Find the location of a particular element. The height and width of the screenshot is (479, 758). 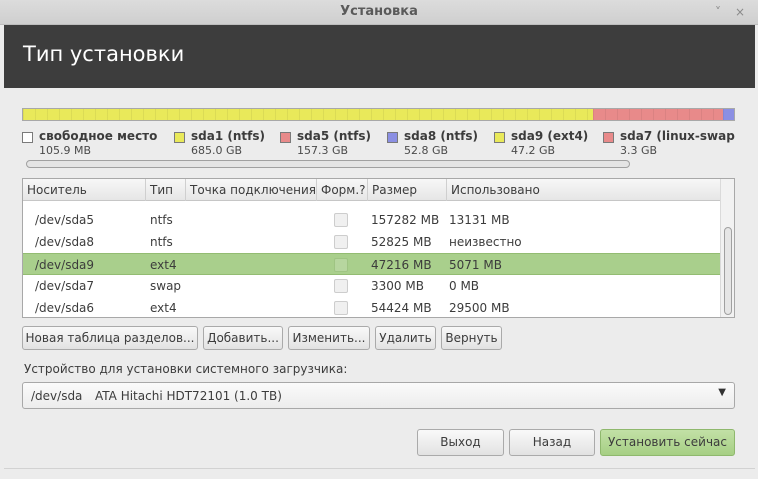

partition-bar is located at coordinates (378, 114).